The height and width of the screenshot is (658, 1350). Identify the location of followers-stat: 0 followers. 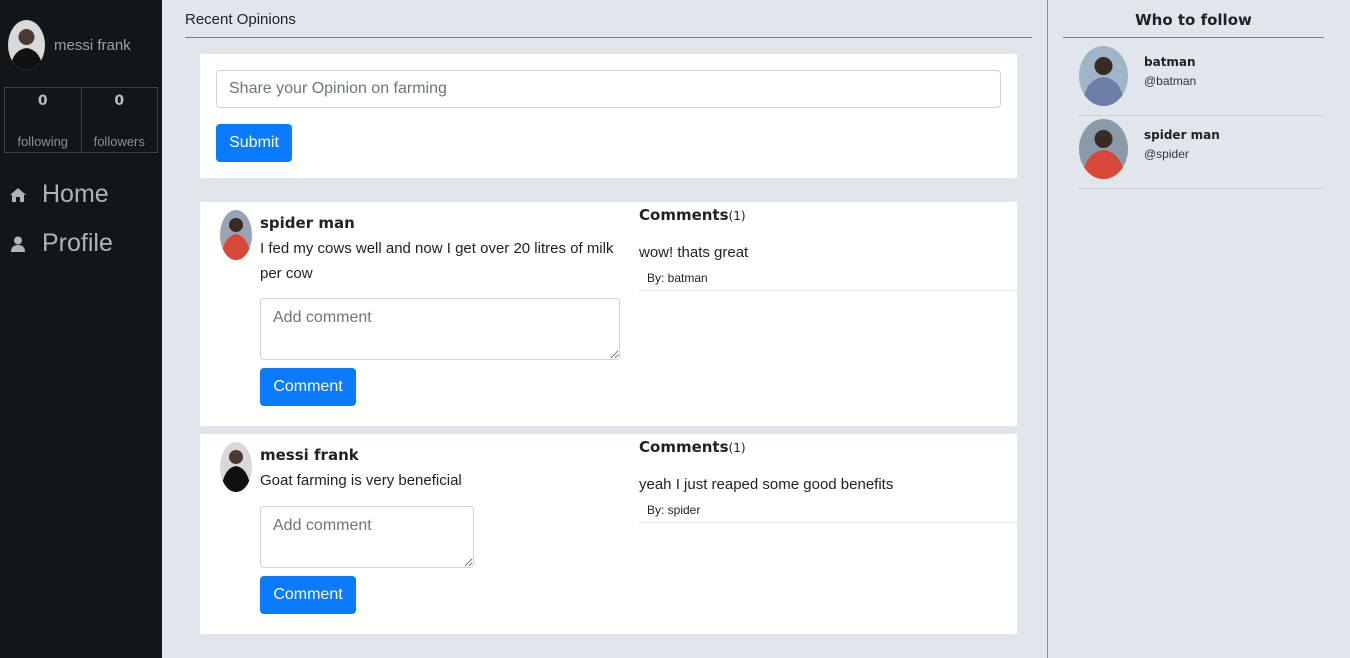
(120, 120).